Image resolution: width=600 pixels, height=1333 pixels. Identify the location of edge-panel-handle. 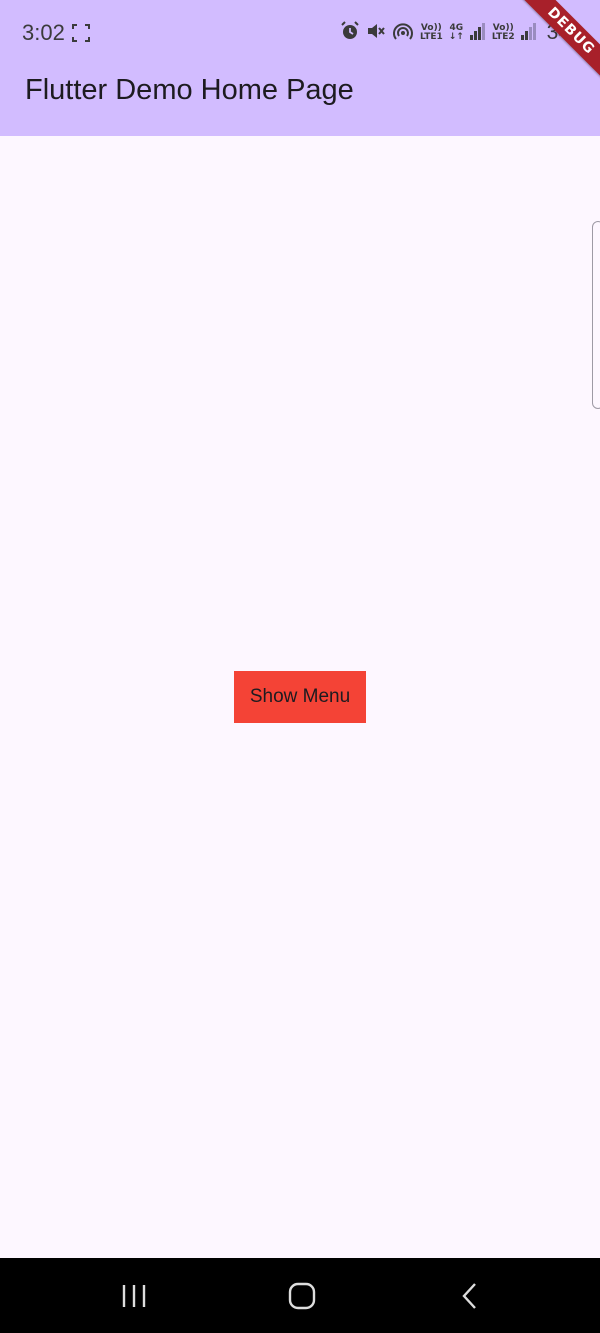
(596, 315).